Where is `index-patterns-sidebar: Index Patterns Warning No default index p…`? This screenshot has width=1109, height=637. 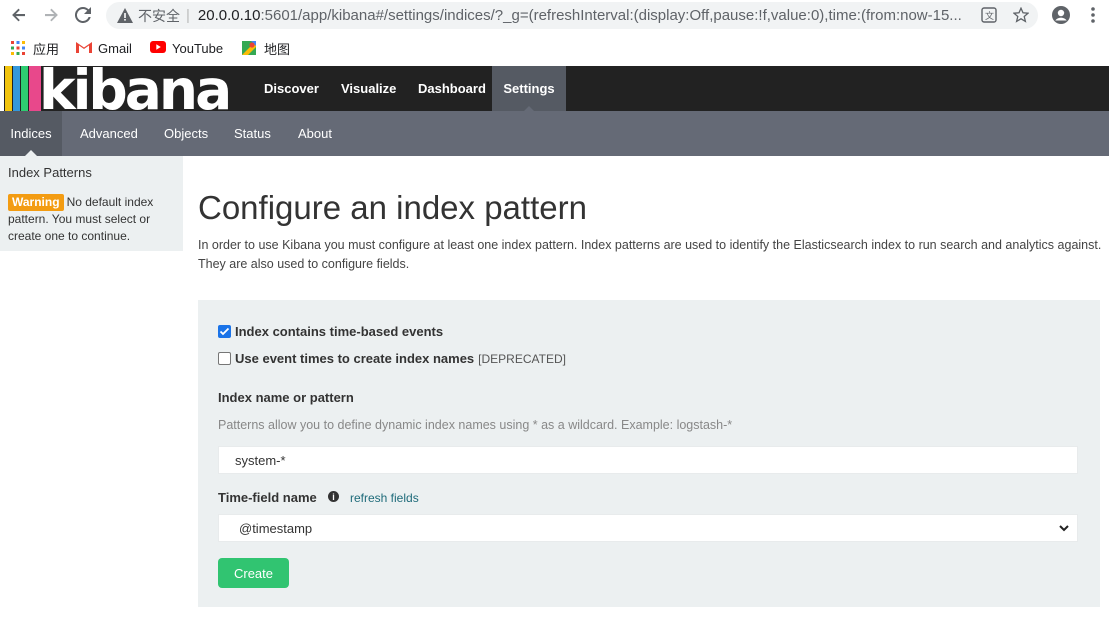
index-patterns-sidebar: Index Patterns Warning No default index p… is located at coordinates (91, 203).